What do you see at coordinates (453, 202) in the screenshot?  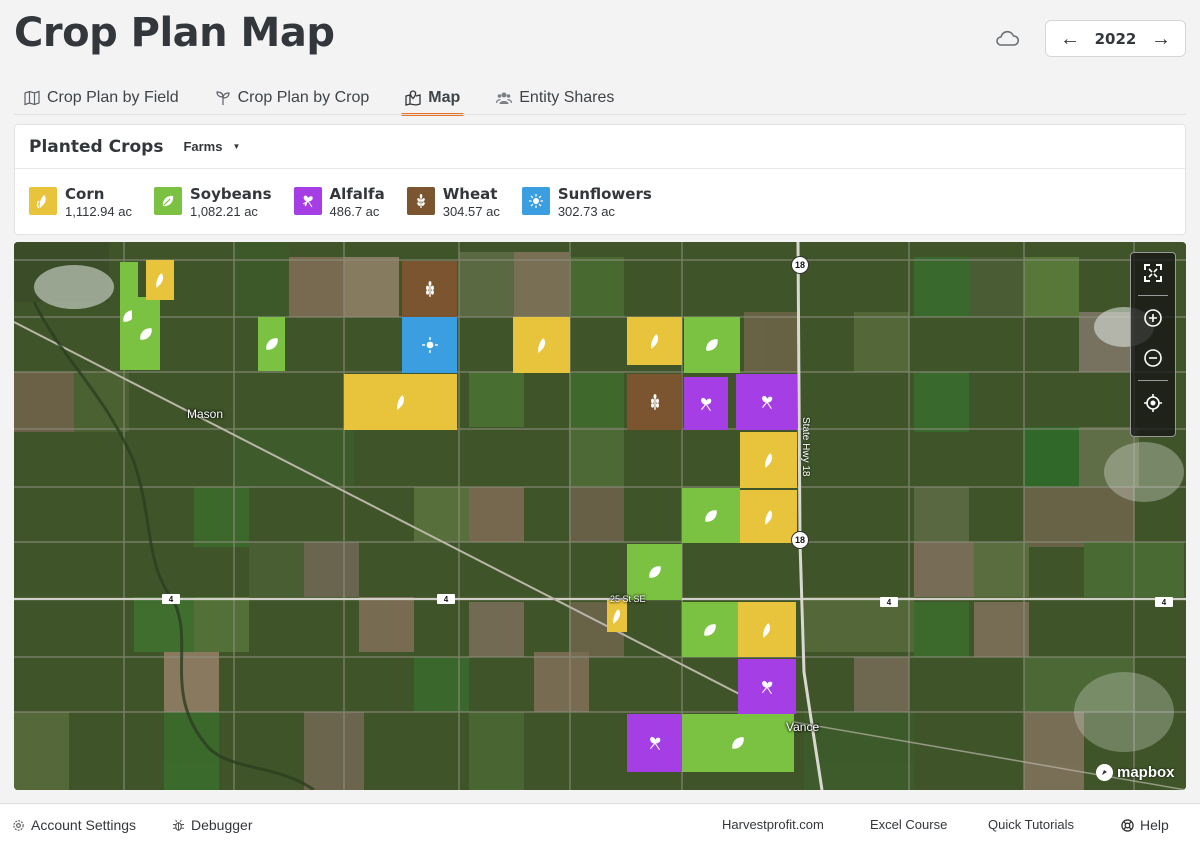 I see `legend-item-wheat: Wheat 304.57 ac` at bounding box center [453, 202].